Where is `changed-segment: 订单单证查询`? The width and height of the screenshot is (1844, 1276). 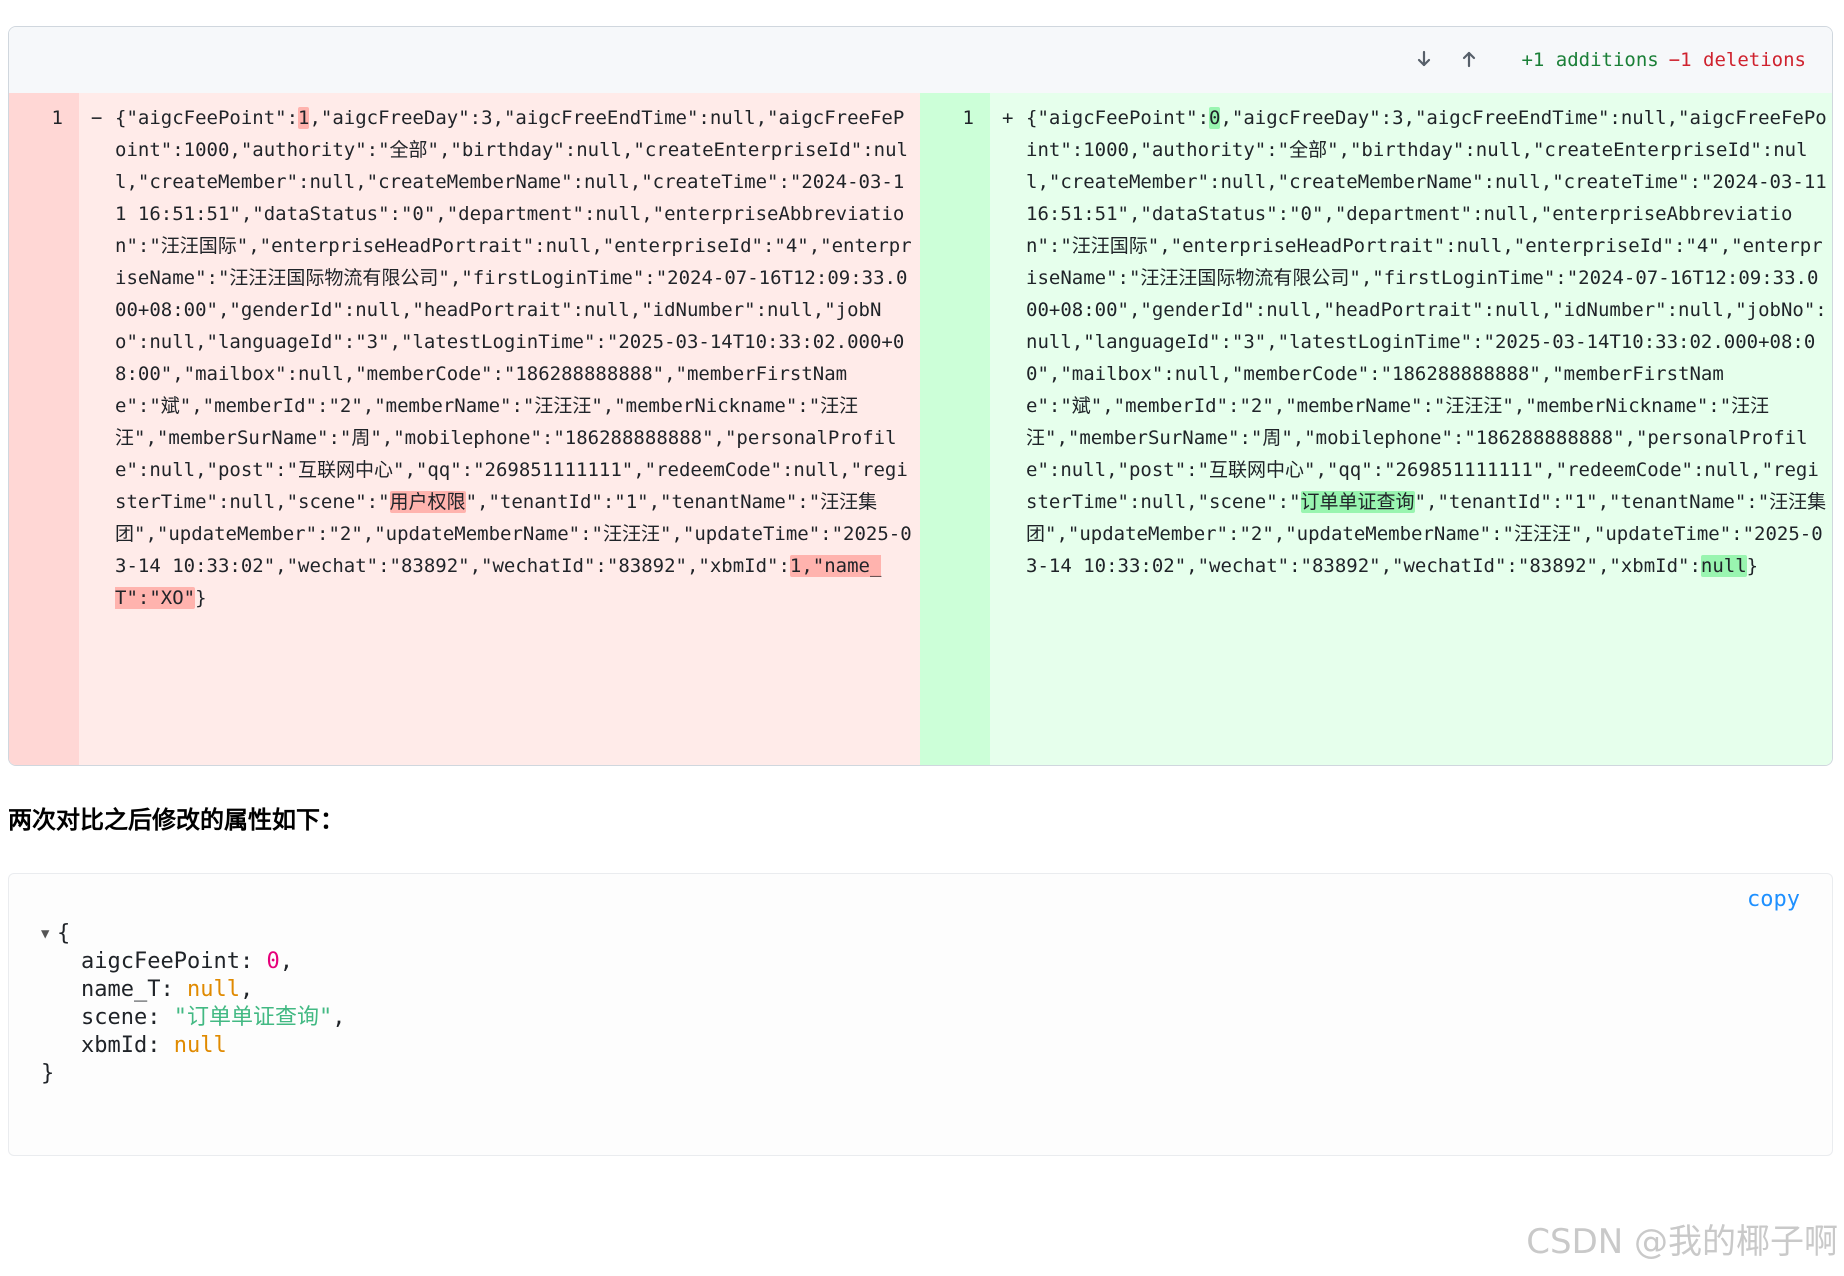
changed-segment: 订单单证查询 is located at coordinates (1357, 502).